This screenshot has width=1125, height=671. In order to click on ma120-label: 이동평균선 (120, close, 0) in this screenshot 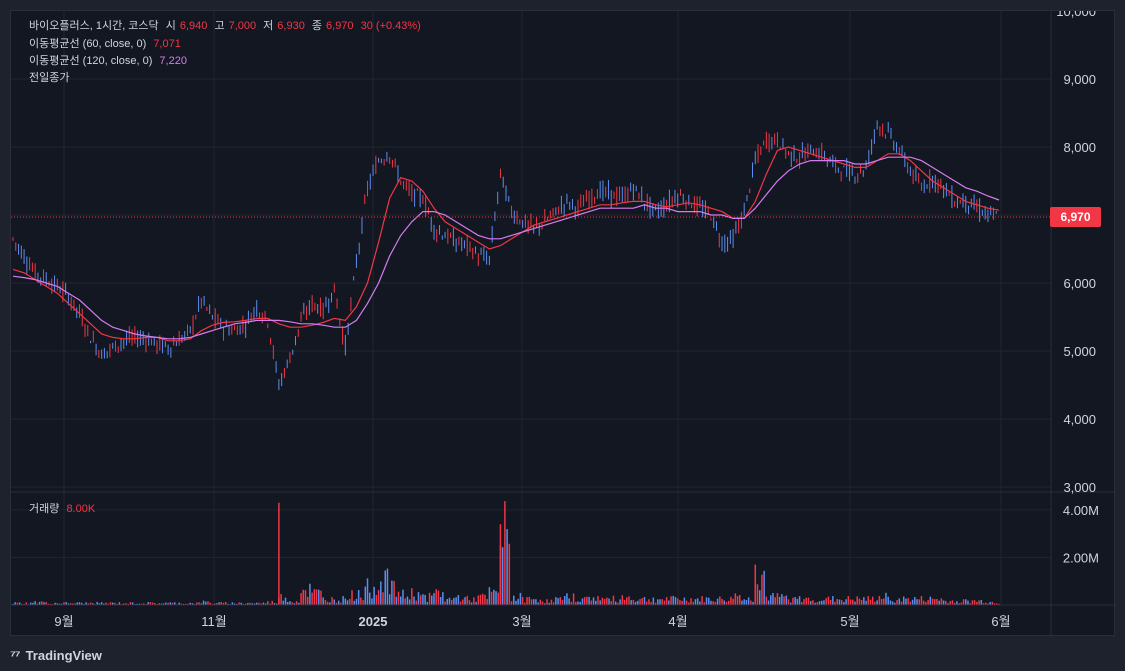, I will do `click(91, 61)`.